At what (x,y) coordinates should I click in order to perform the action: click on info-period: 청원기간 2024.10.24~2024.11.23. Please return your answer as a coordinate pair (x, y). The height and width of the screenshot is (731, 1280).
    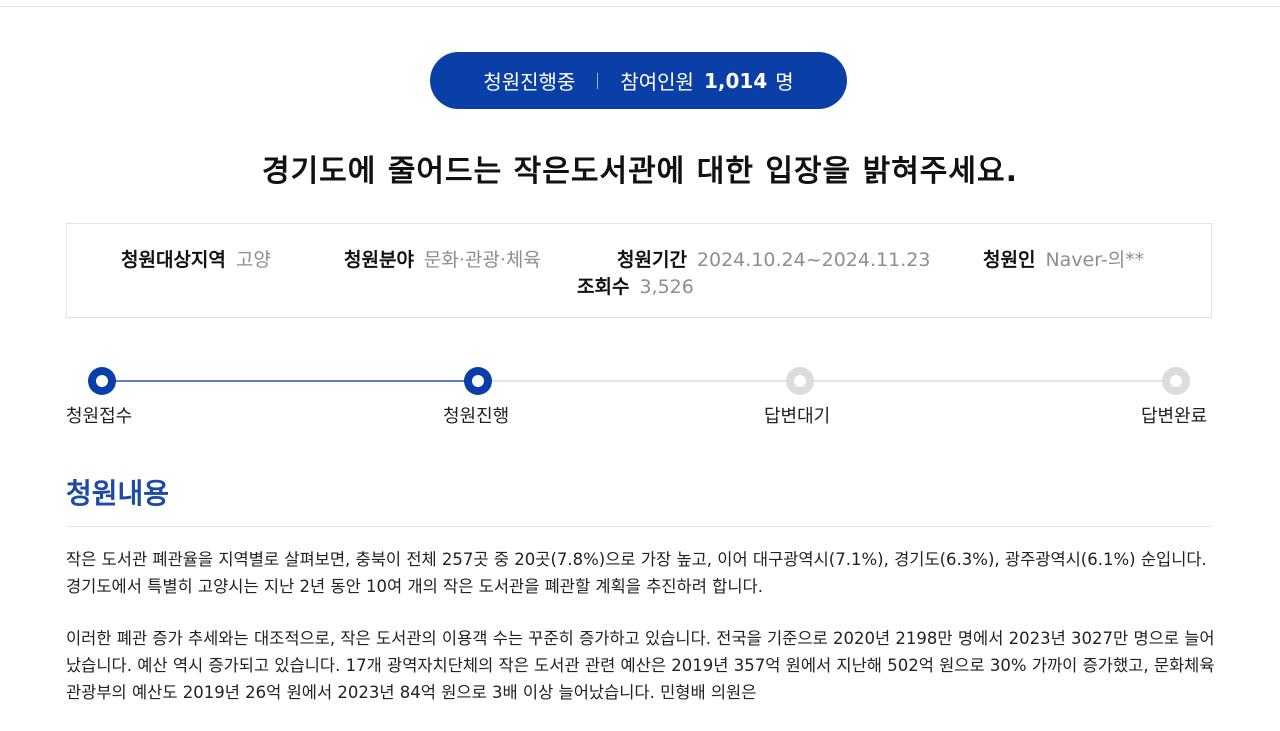
    Looking at the image, I should click on (773, 258).